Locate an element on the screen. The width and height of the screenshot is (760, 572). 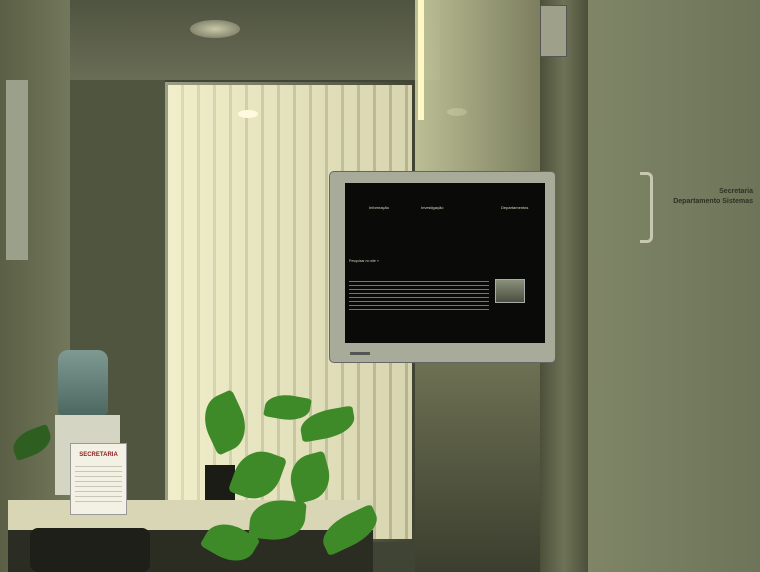
reflection-light is located at coordinates (248, 114).